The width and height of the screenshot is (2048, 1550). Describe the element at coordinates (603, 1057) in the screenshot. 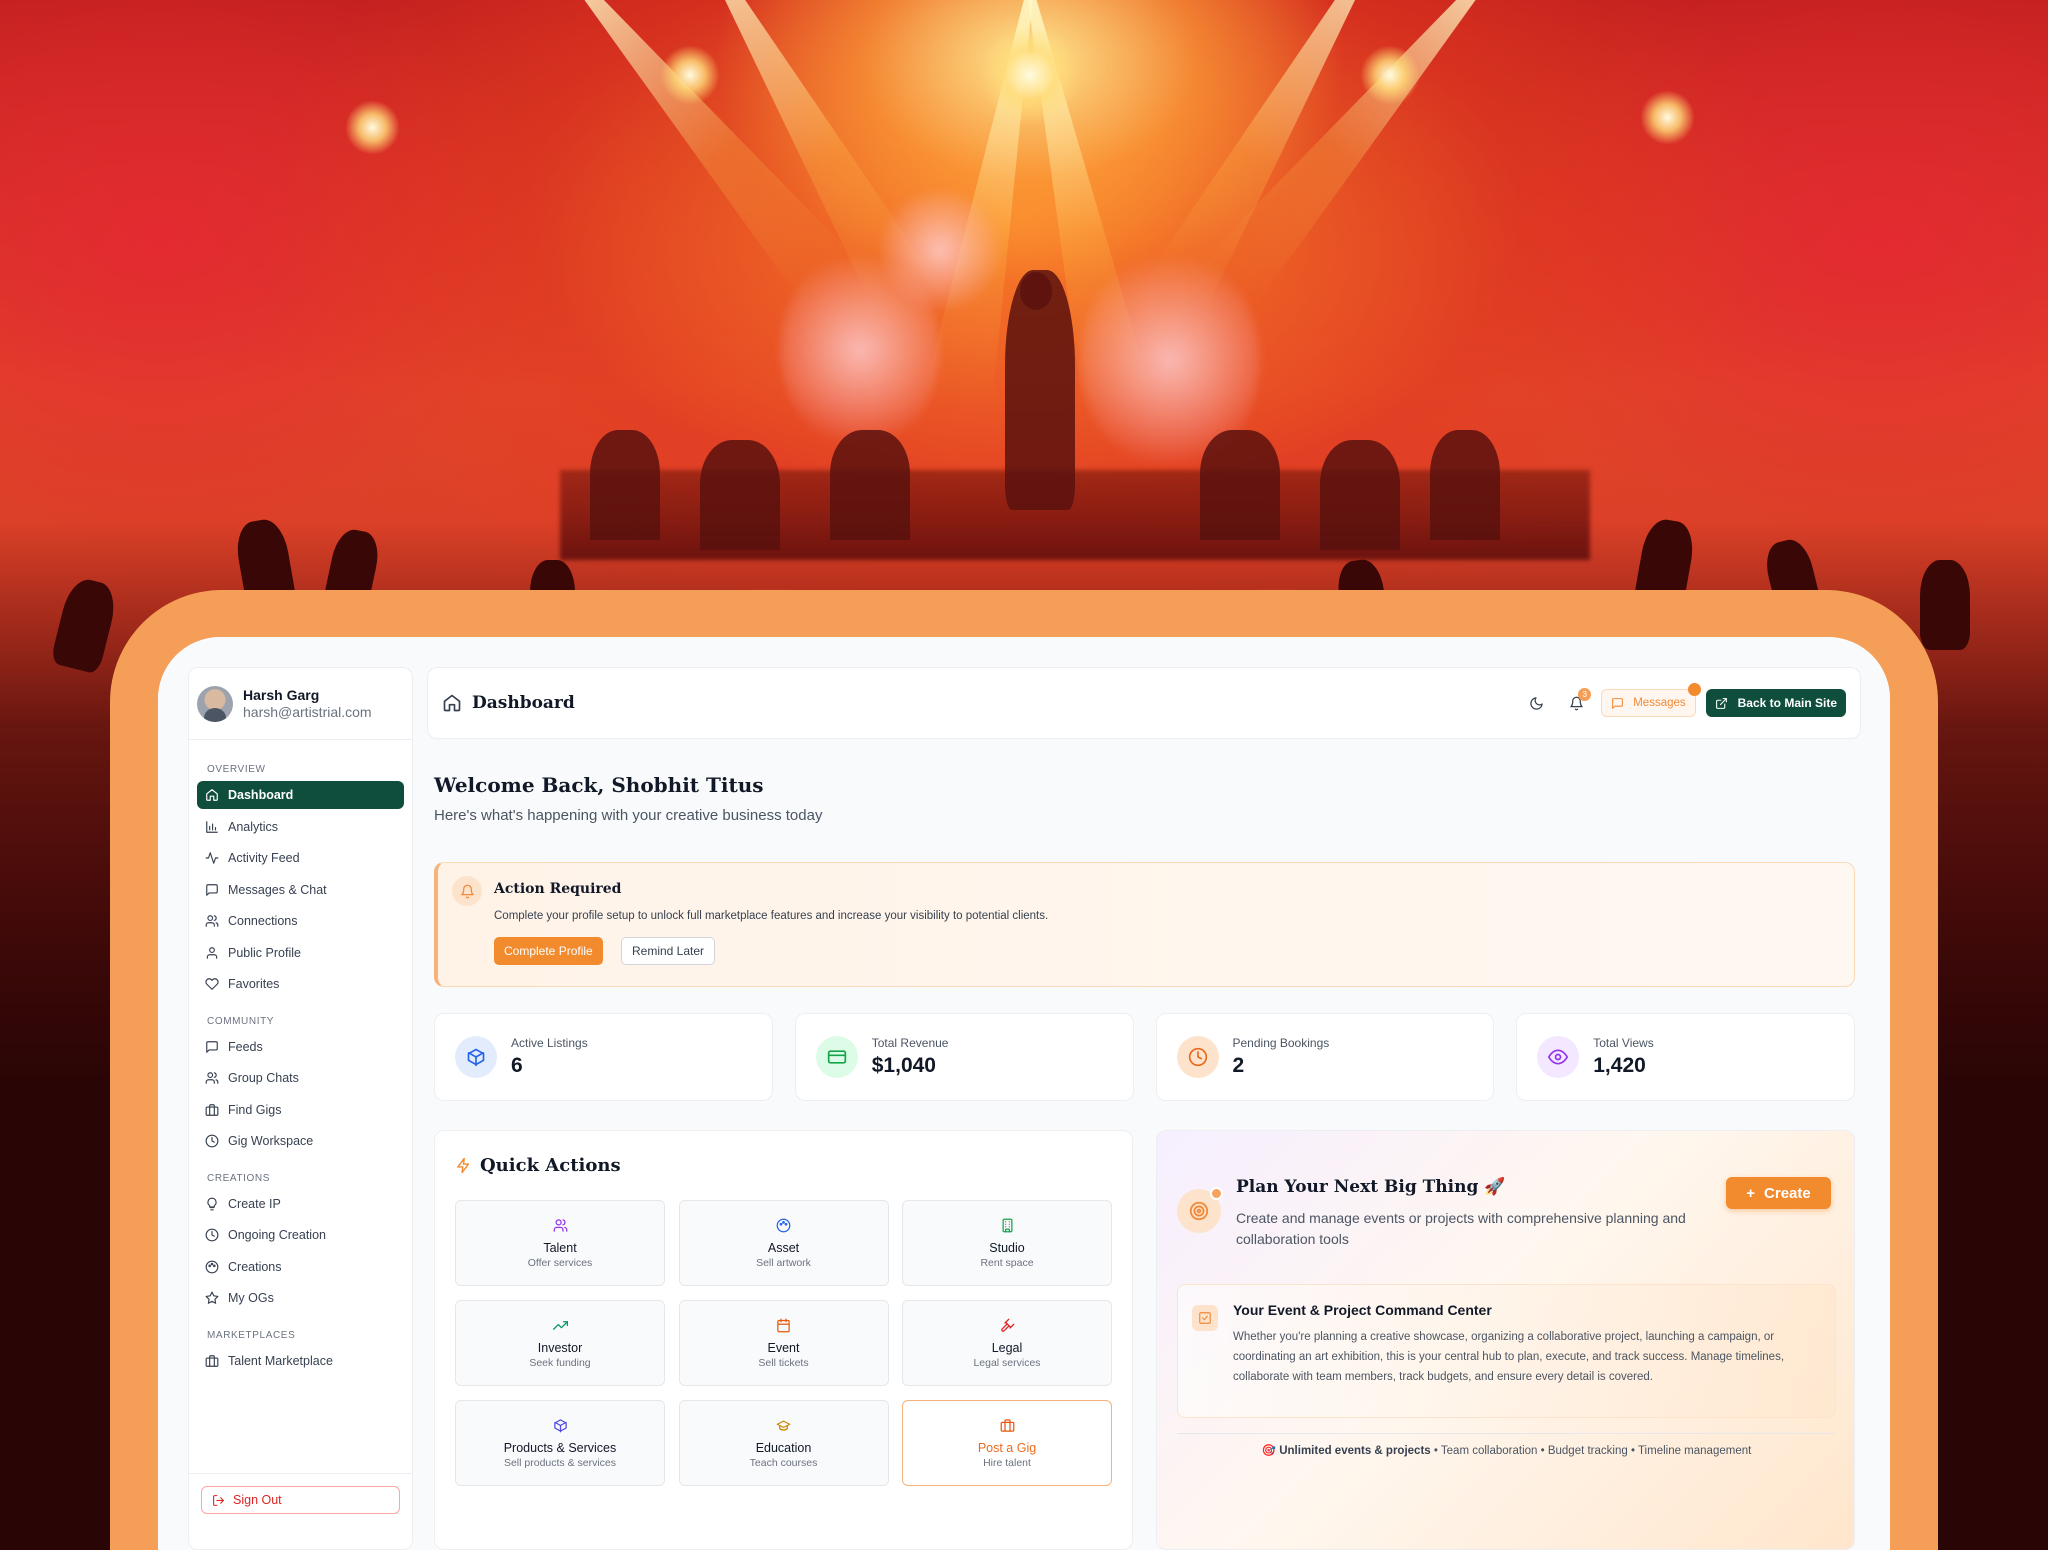

I see `stat-card-active-listings: Active Listings 6` at that location.